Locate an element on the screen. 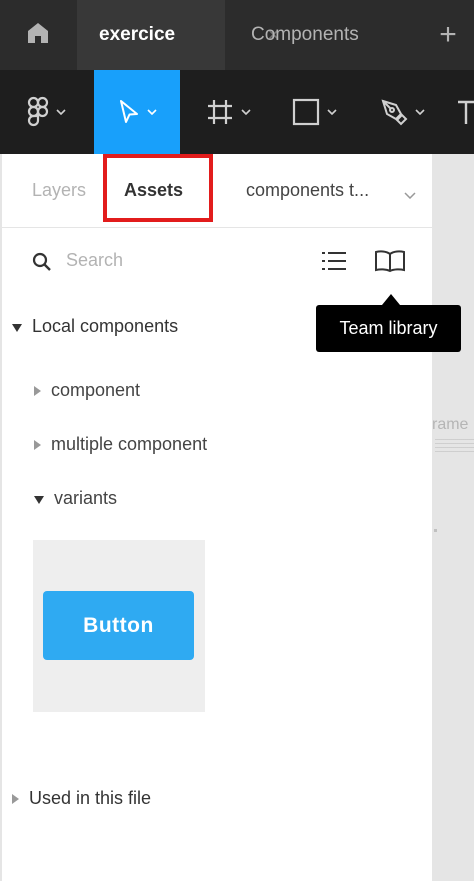  tab-label: Components is located at coordinates (305, 34).